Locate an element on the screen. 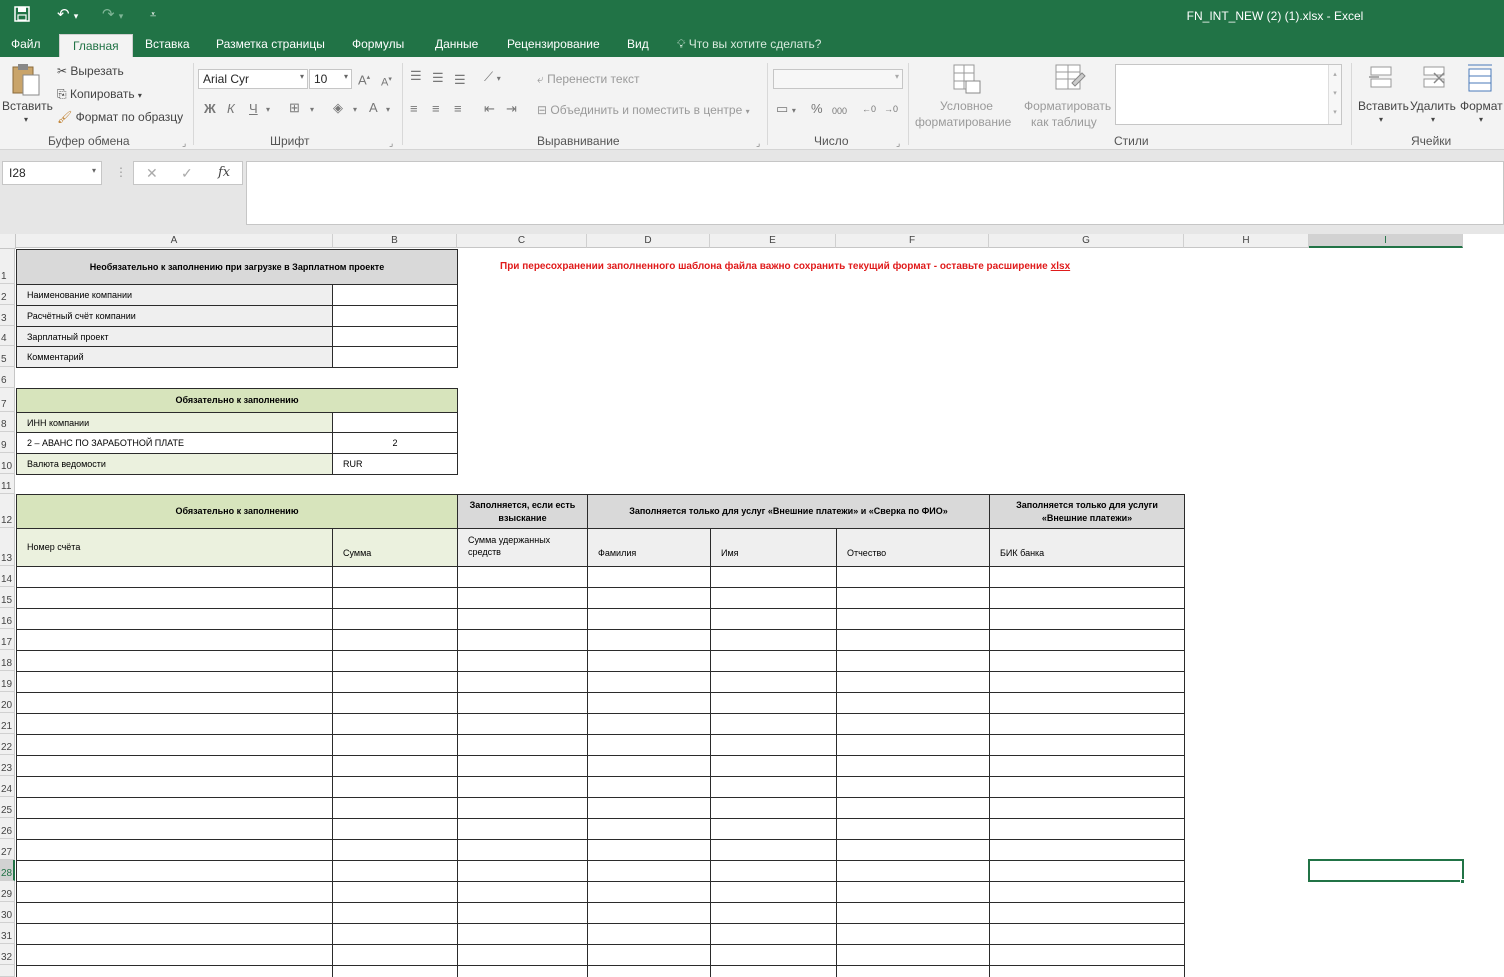  paste-button: Вставить ▾ is located at coordinates (27, 94).